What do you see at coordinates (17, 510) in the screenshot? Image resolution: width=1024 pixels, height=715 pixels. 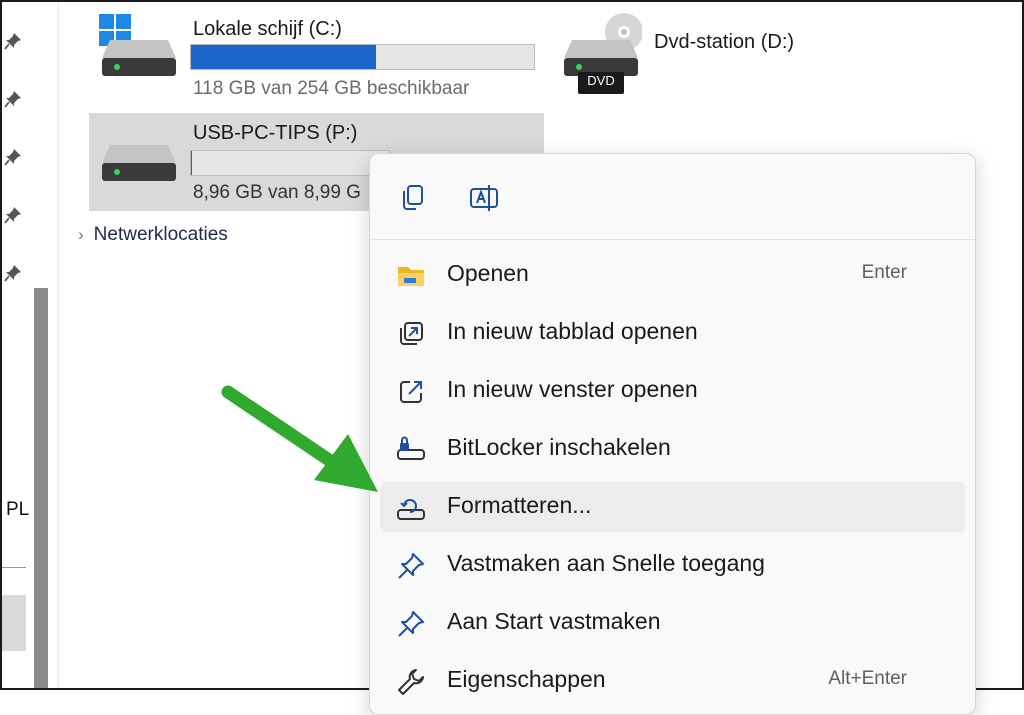 I see `nav-item-label: PL` at bounding box center [17, 510].